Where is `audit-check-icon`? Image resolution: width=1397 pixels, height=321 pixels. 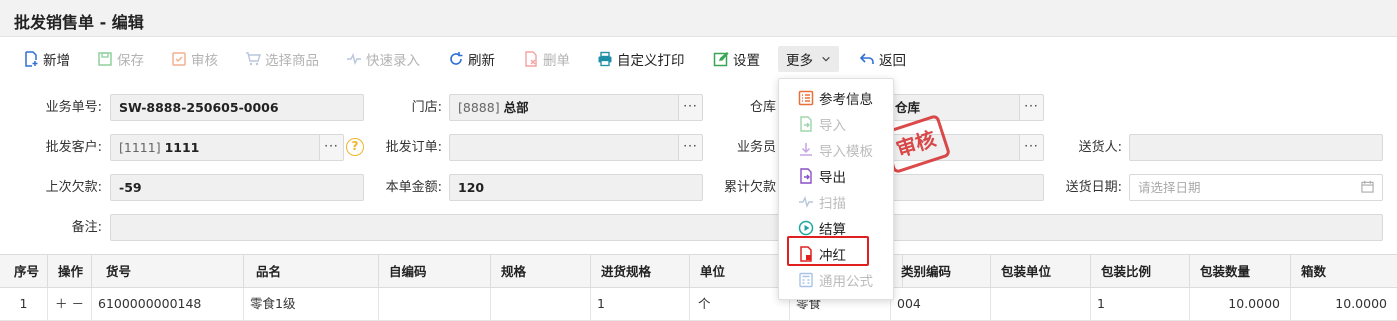 audit-check-icon is located at coordinates (178, 59).